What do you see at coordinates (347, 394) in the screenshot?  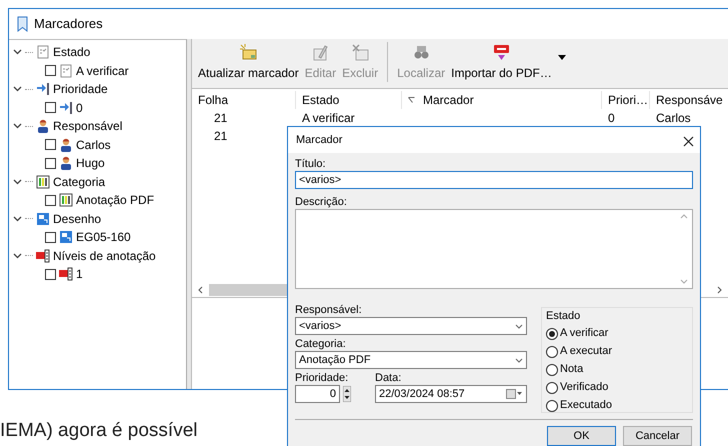 I see `spinner-icon` at bounding box center [347, 394].